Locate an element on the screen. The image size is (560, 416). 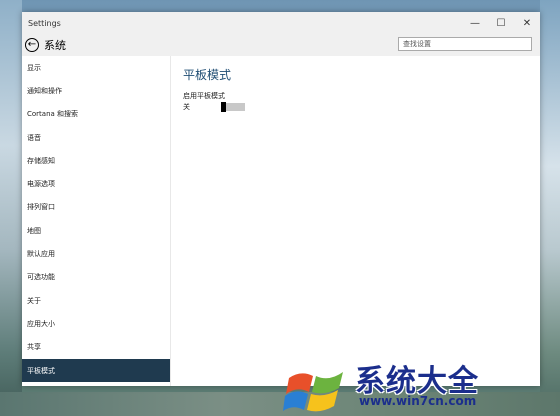
watermark-logo: 系统大全 www.win7cn.com is located at coordinates (418, 384).